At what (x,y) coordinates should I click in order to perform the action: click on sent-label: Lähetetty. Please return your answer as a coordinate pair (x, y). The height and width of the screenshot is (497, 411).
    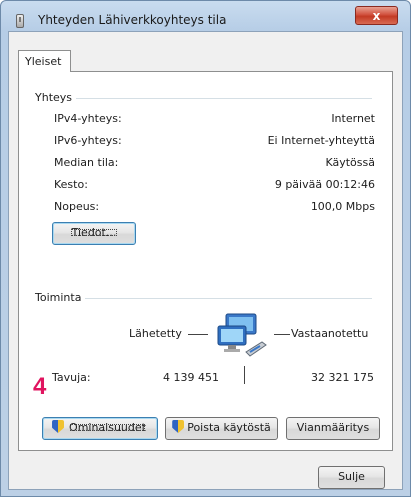
    Looking at the image, I should click on (155, 333).